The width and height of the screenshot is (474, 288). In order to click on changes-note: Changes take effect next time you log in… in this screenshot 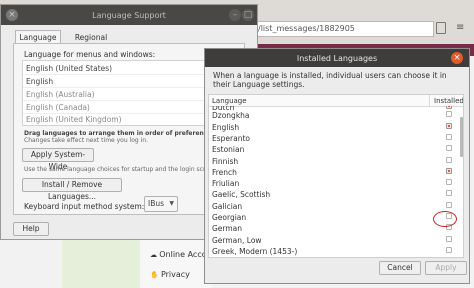, I will do `click(86, 140)`.